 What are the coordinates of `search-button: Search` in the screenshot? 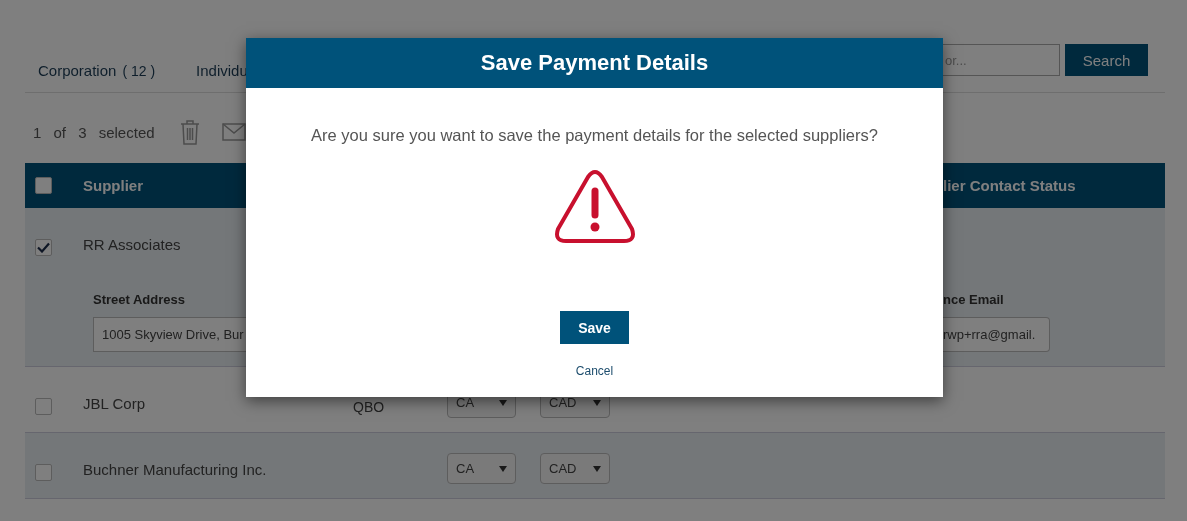 It's located at (1106, 60).